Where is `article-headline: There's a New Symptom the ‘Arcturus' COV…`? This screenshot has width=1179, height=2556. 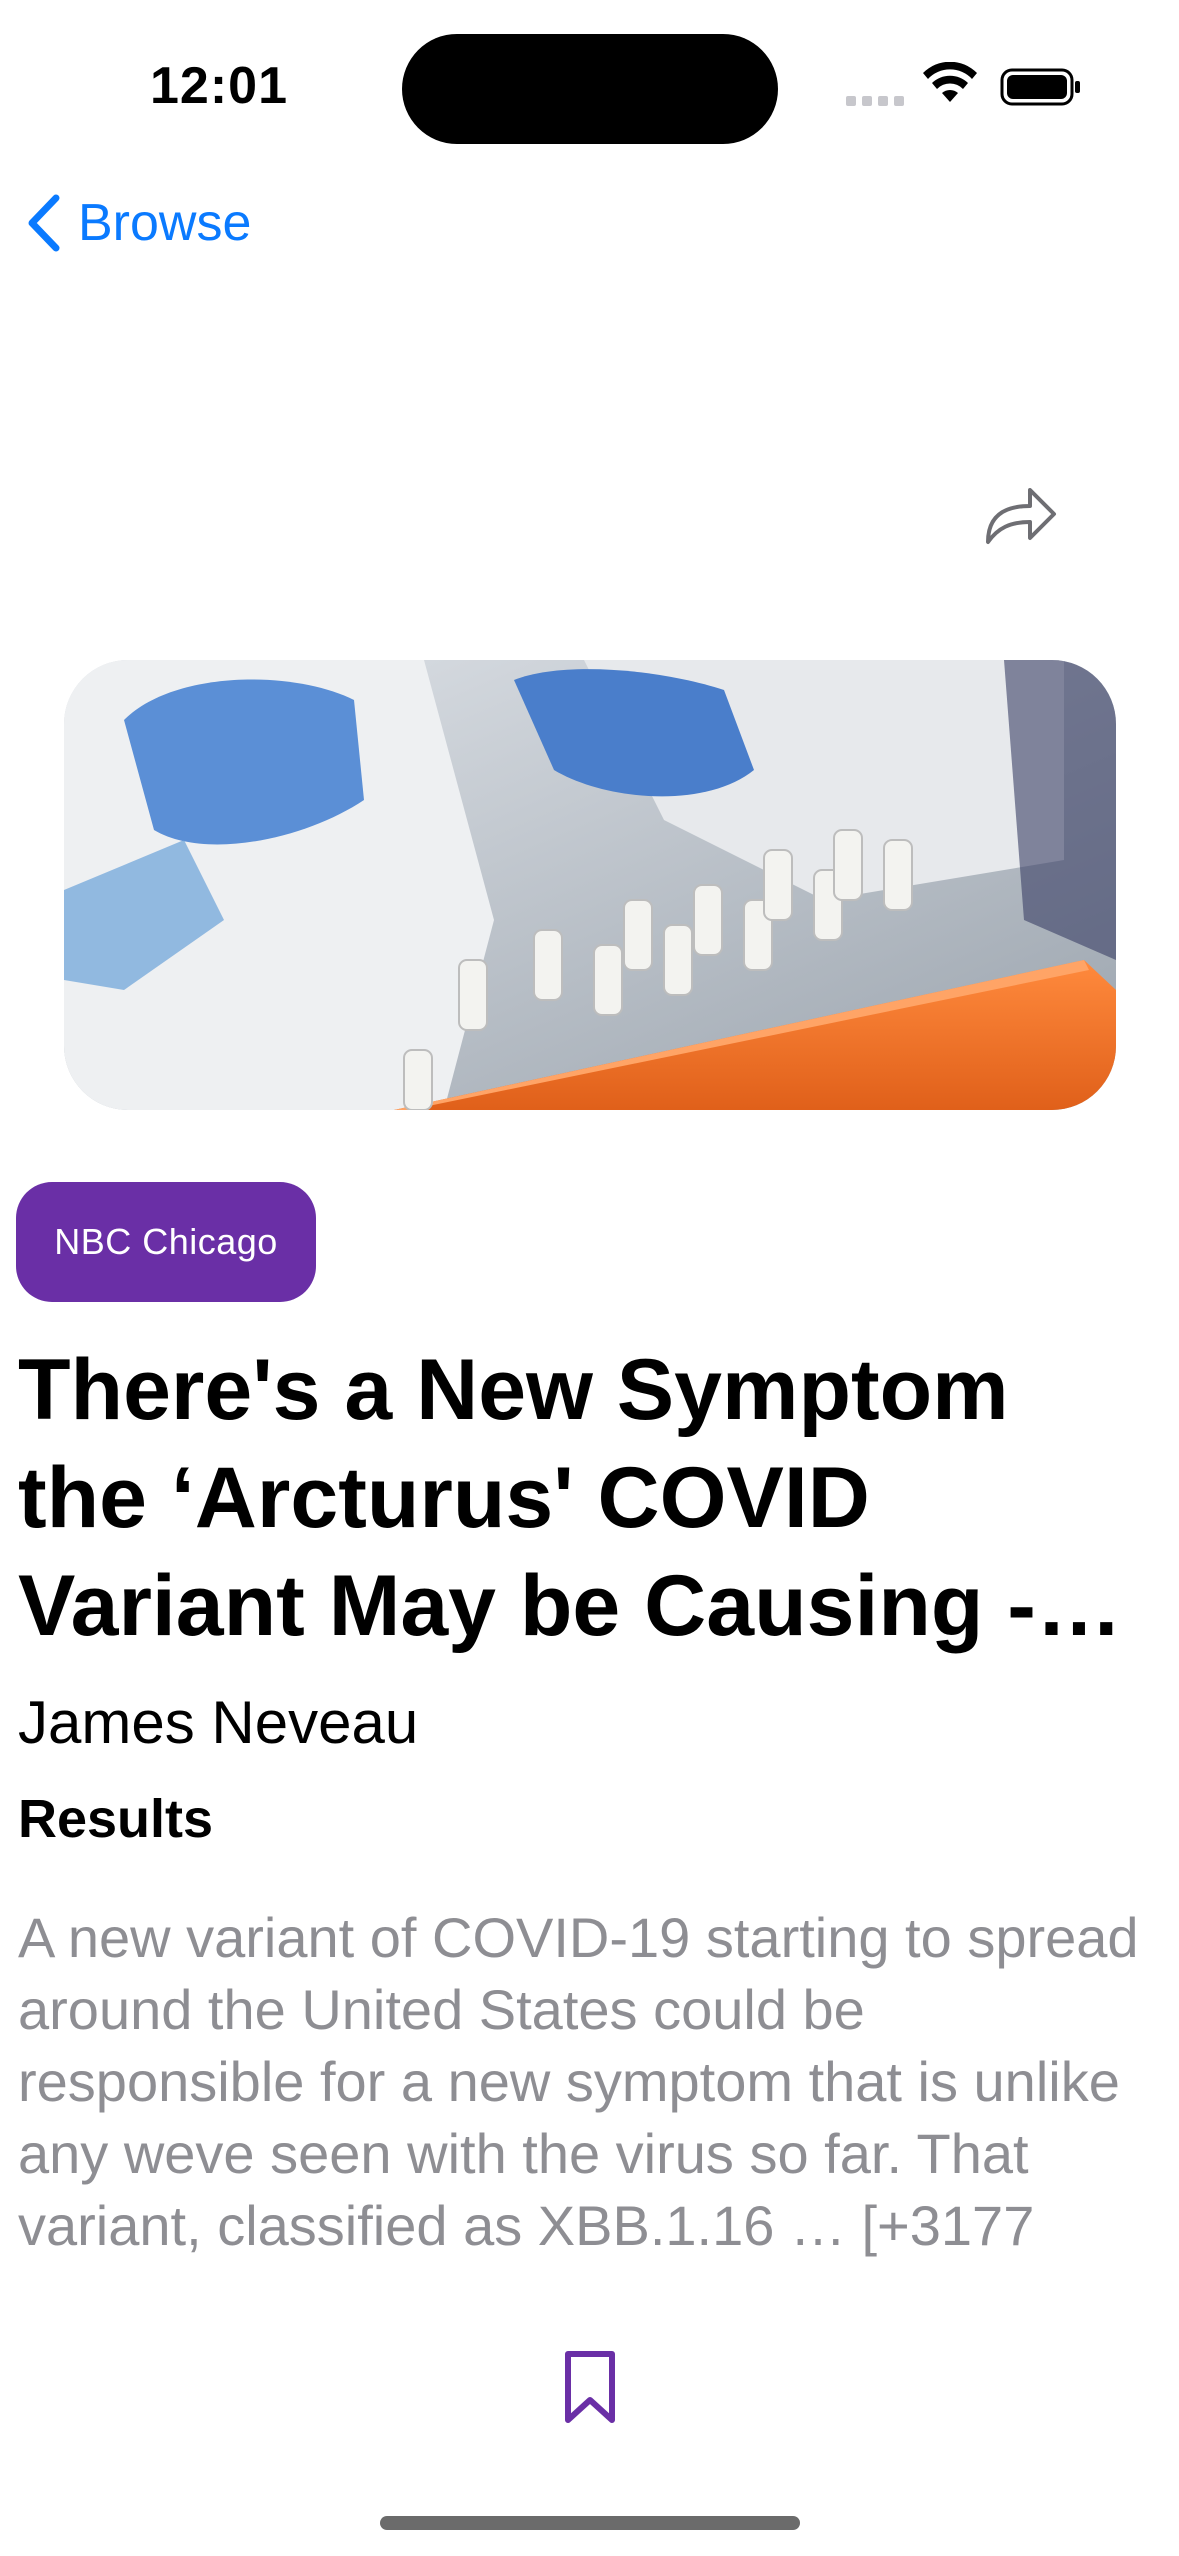
article-headline: There's a New Symptom the ‘Arcturus' COV… is located at coordinates (527, 1498).